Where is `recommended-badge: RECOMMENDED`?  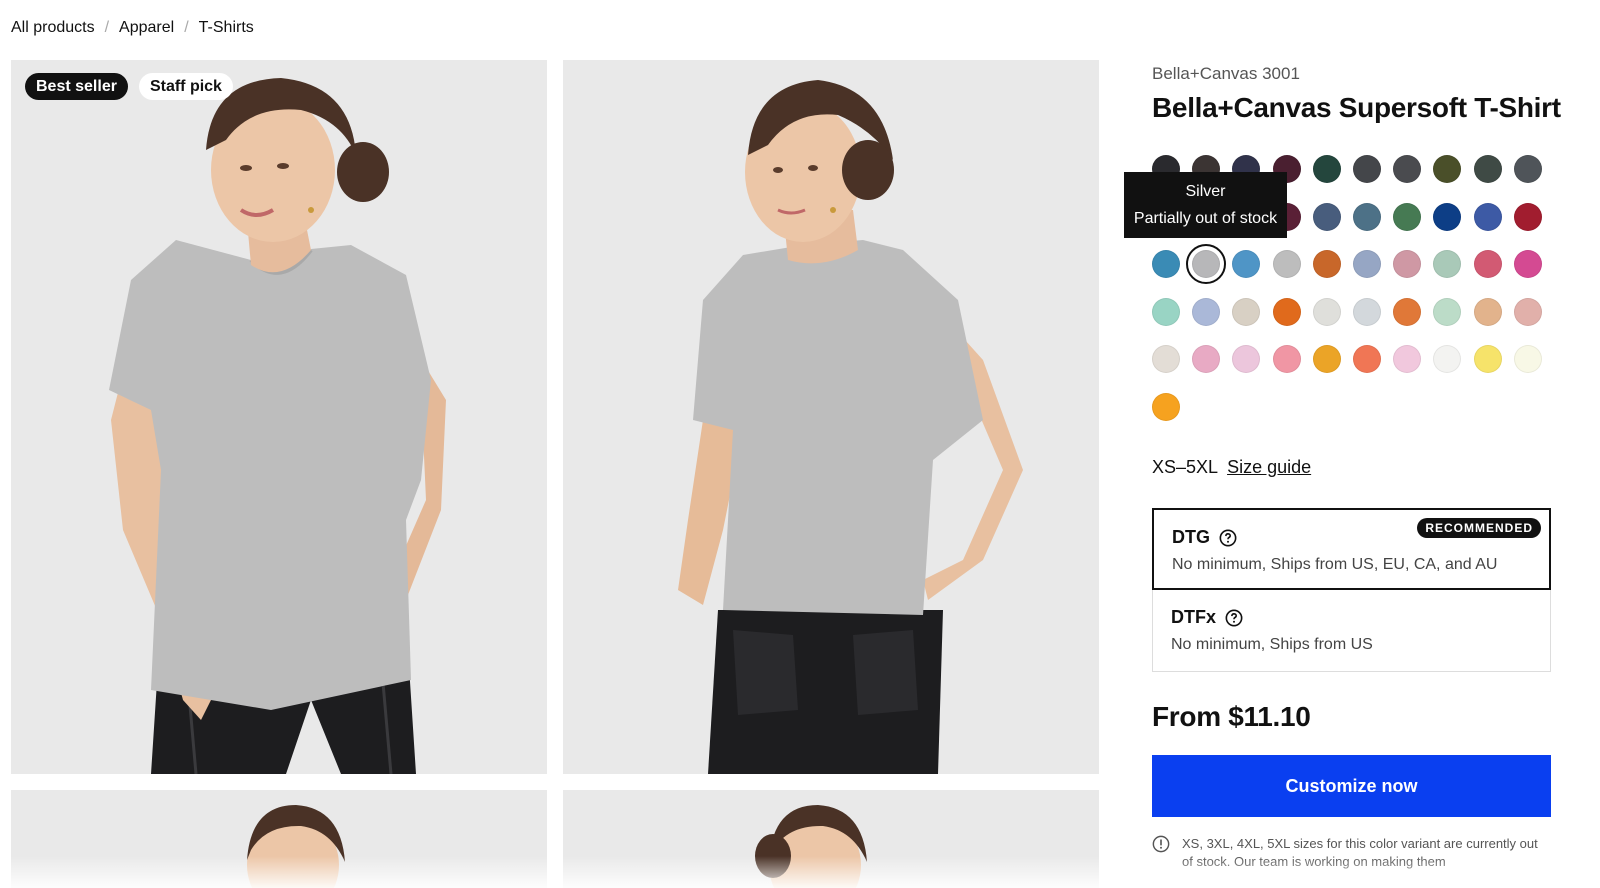
recommended-badge: RECOMMENDED is located at coordinates (1479, 528).